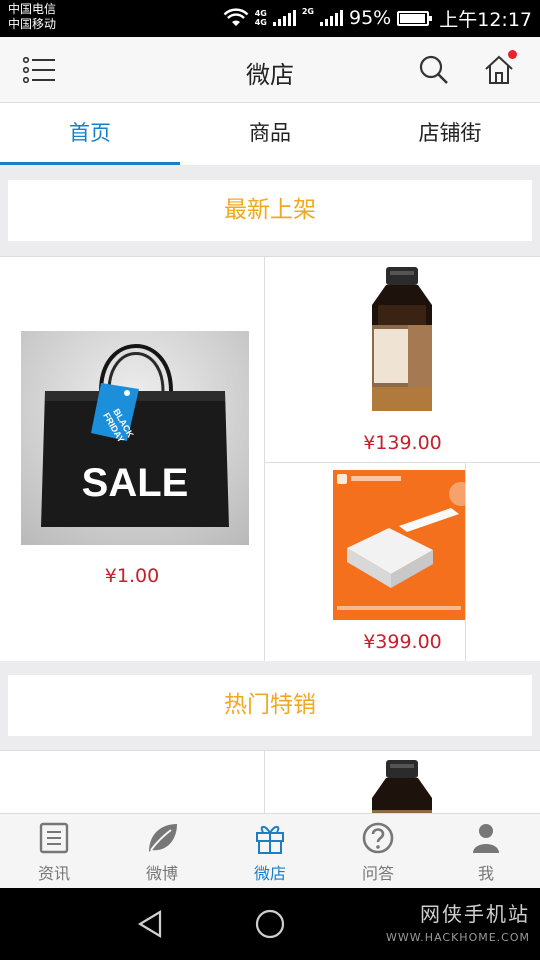  What do you see at coordinates (378, 838) in the screenshot?
I see `question-icon` at bounding box center [378, 838].